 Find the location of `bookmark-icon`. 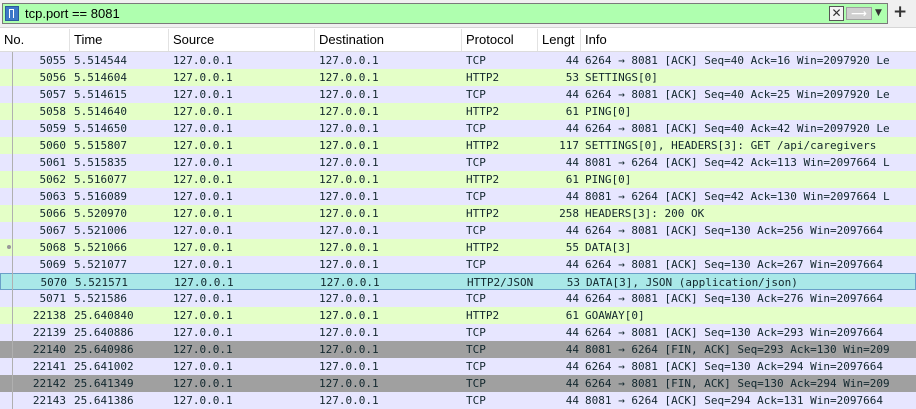

bookmark-icon is located at coordinates (12, 13).